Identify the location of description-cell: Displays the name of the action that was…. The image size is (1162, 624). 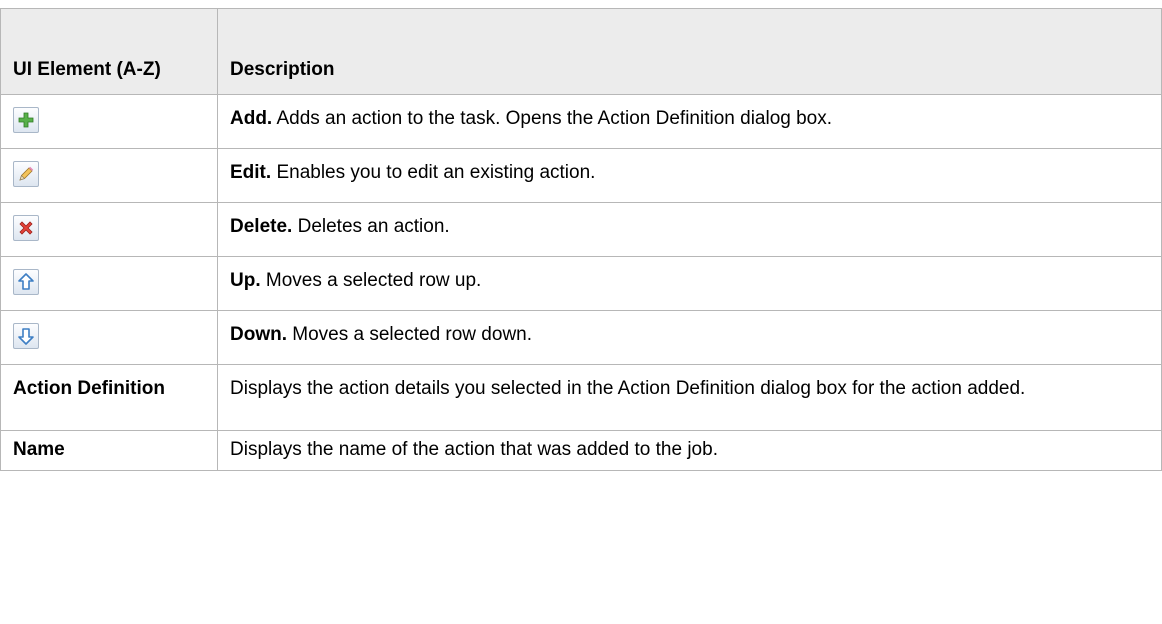
(689, 450).